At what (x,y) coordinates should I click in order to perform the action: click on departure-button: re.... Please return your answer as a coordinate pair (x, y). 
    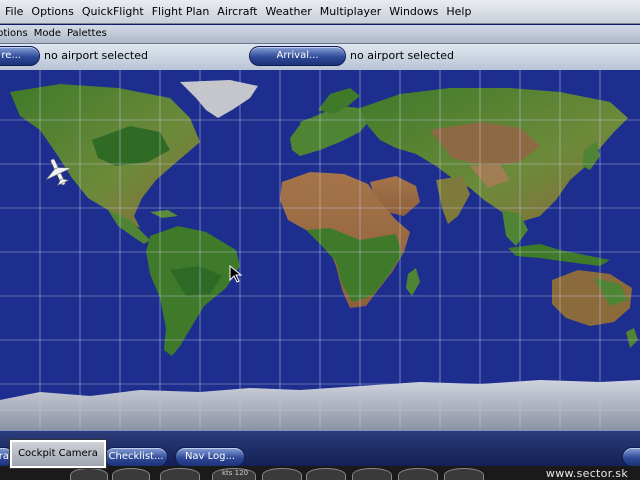
    Looking at the image, I should click on (20, 56).